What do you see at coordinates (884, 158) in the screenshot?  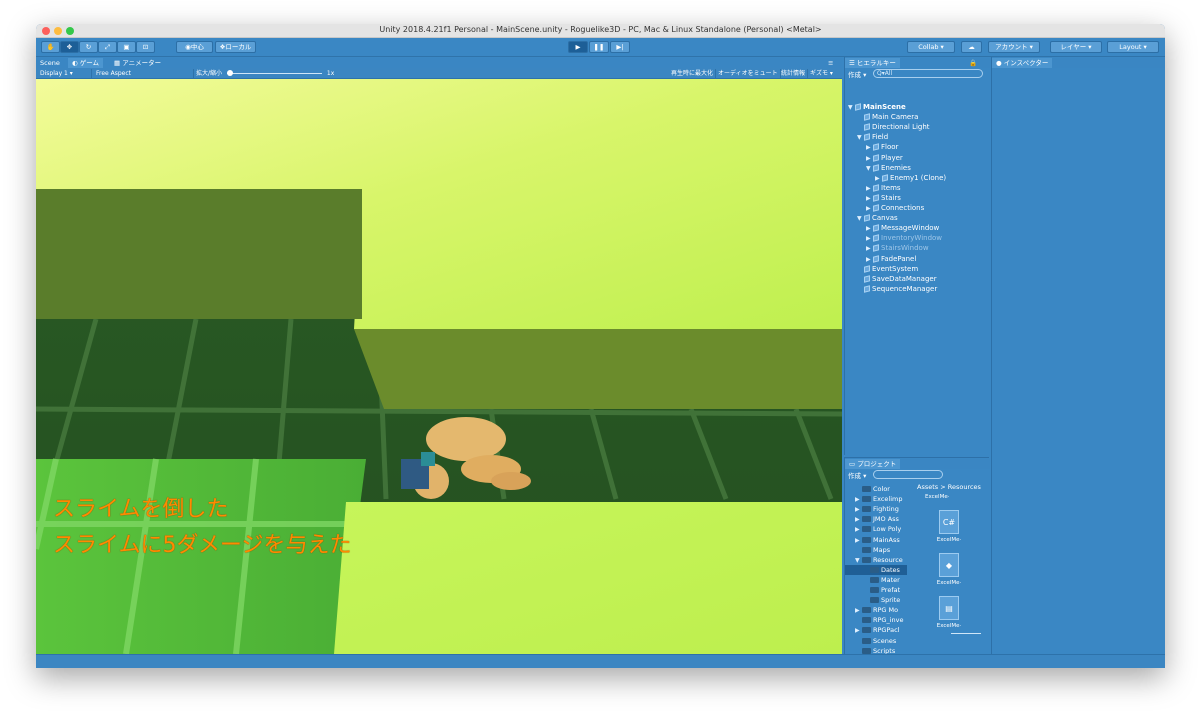 I see `hierarchy-item: ▶ Player` at bounding box center [884, 158].